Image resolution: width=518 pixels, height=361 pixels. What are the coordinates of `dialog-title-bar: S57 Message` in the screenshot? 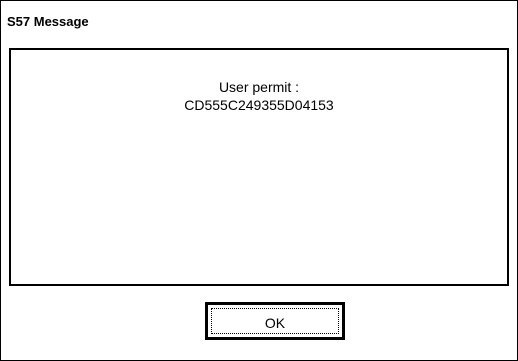 It's located at (259, 19).